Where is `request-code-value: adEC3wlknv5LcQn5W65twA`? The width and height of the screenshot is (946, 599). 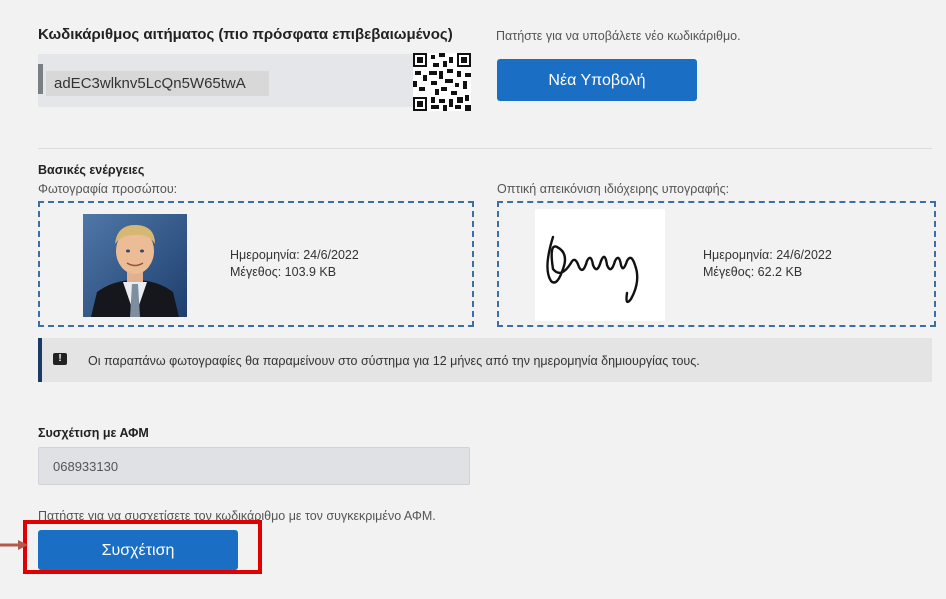 request-code-value: adEC3wlknv5LcQn5W65twA is located at coordinates (157, 83).